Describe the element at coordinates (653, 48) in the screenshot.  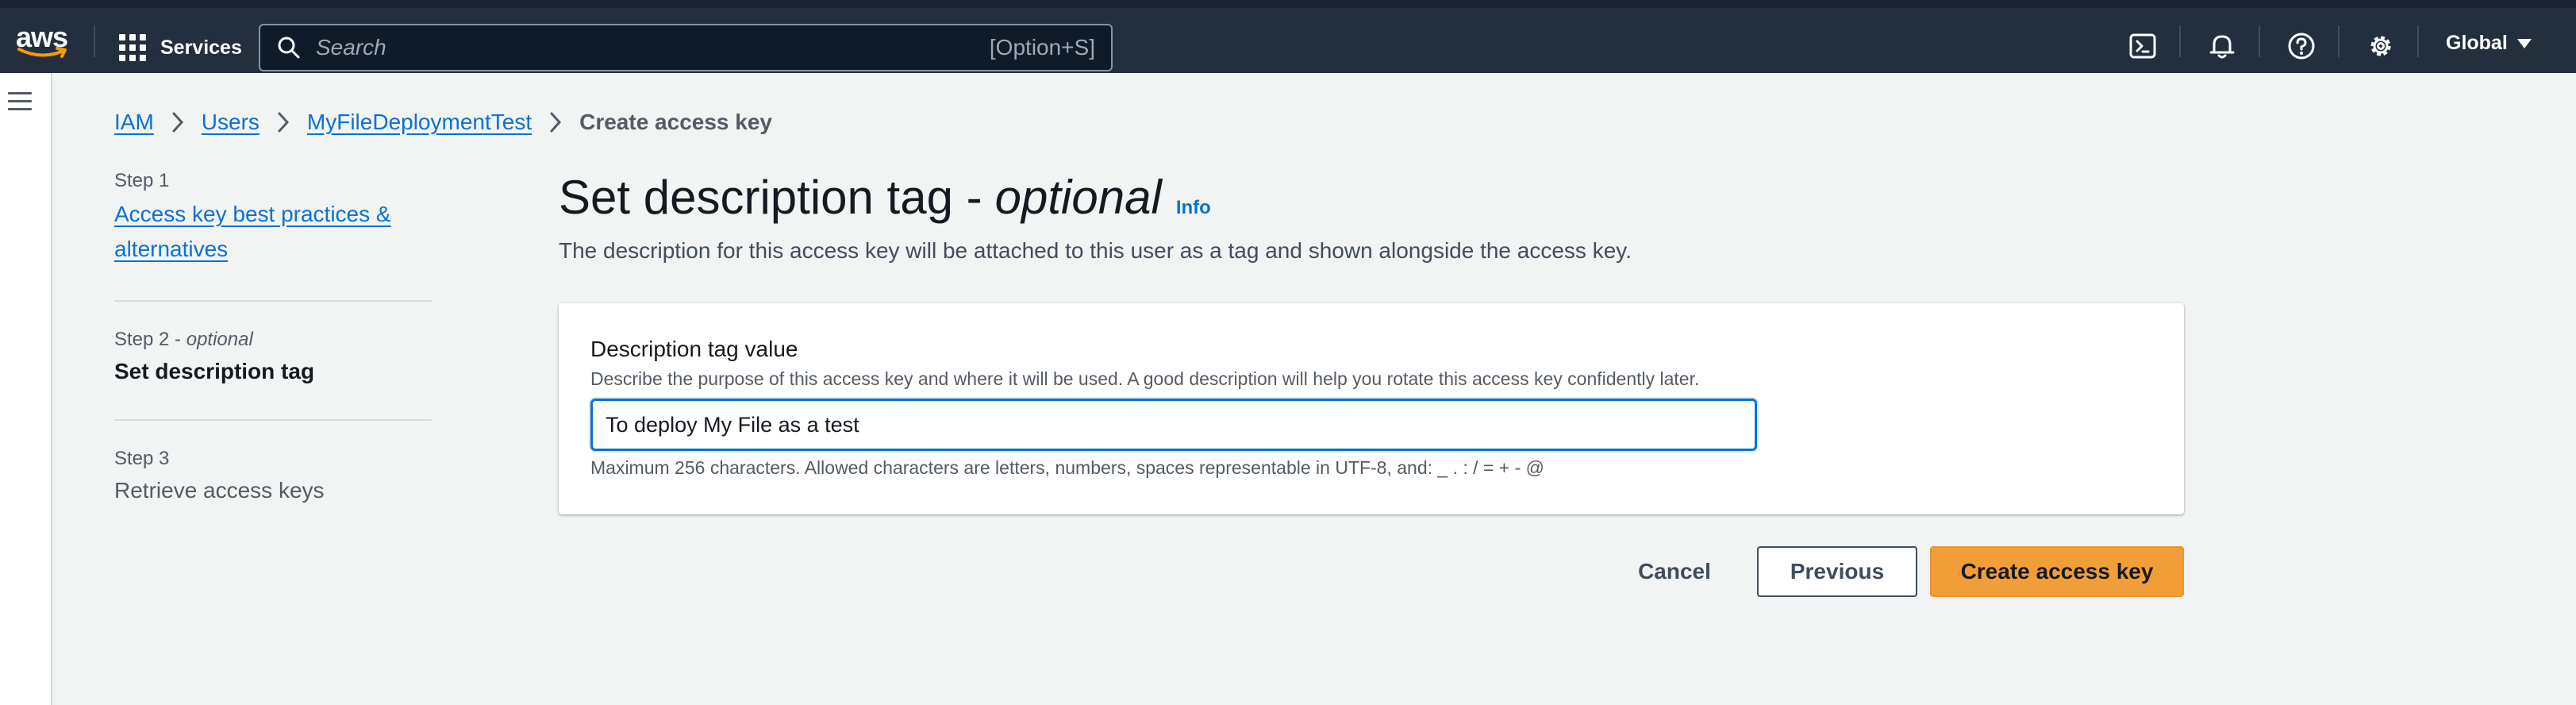
I see `search-input: Search` at that location.